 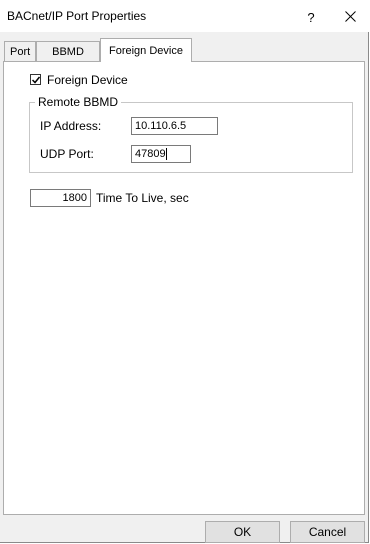 I want to click on ip-address-input: 10.110.6.5, so click(x=174, y=126).